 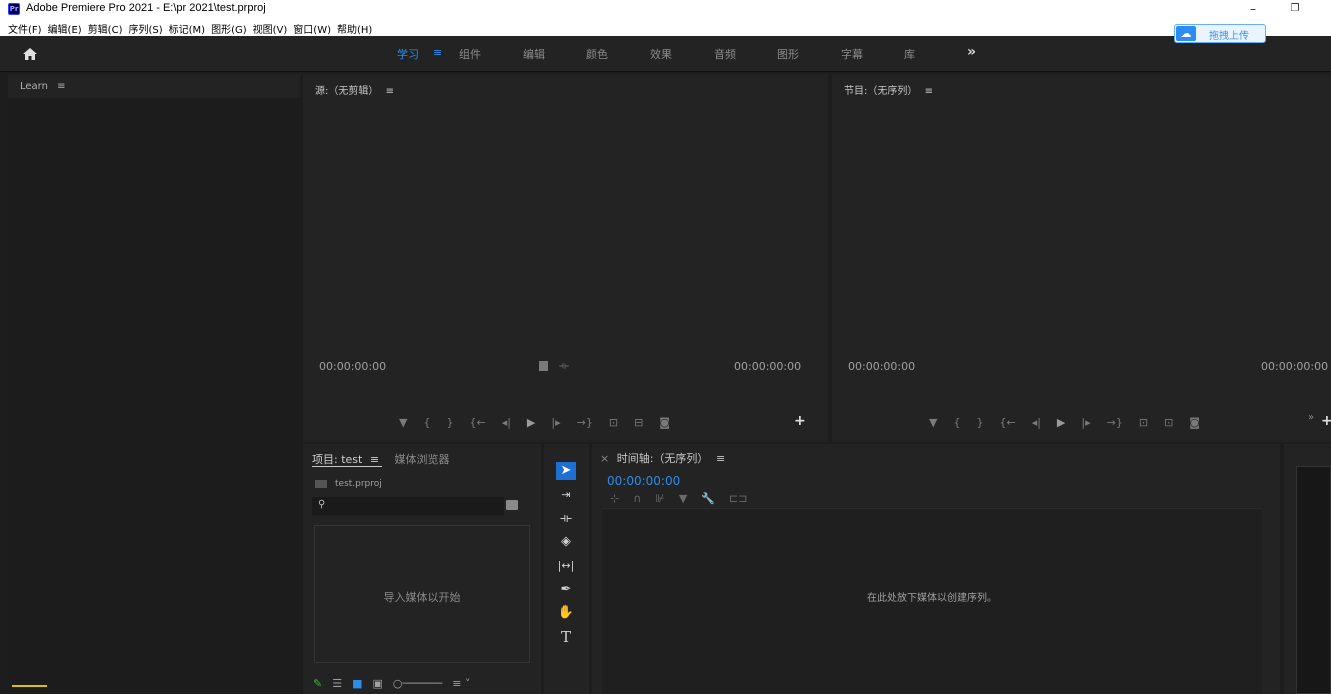 What do you see at coordinates (566, 590) in the screenshot?
I see `pen-tool-icon: ✒` at bounding box center [566, 590].